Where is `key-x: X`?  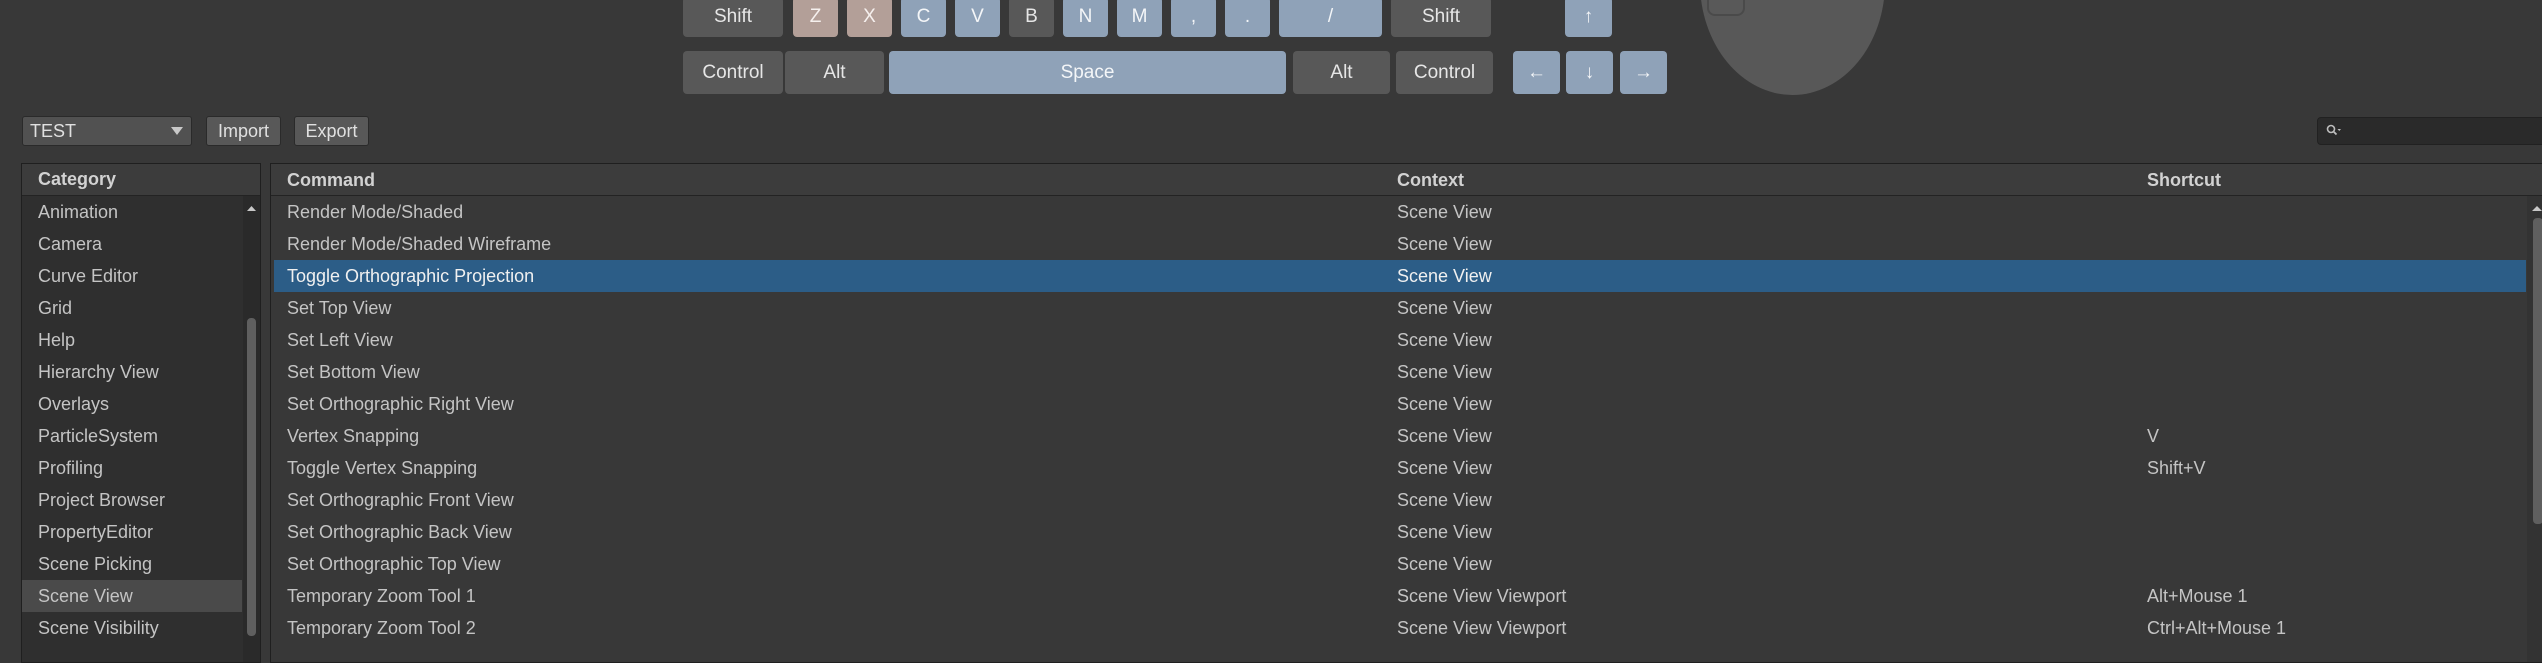 key-x: X is located at coordinates (869, 18).